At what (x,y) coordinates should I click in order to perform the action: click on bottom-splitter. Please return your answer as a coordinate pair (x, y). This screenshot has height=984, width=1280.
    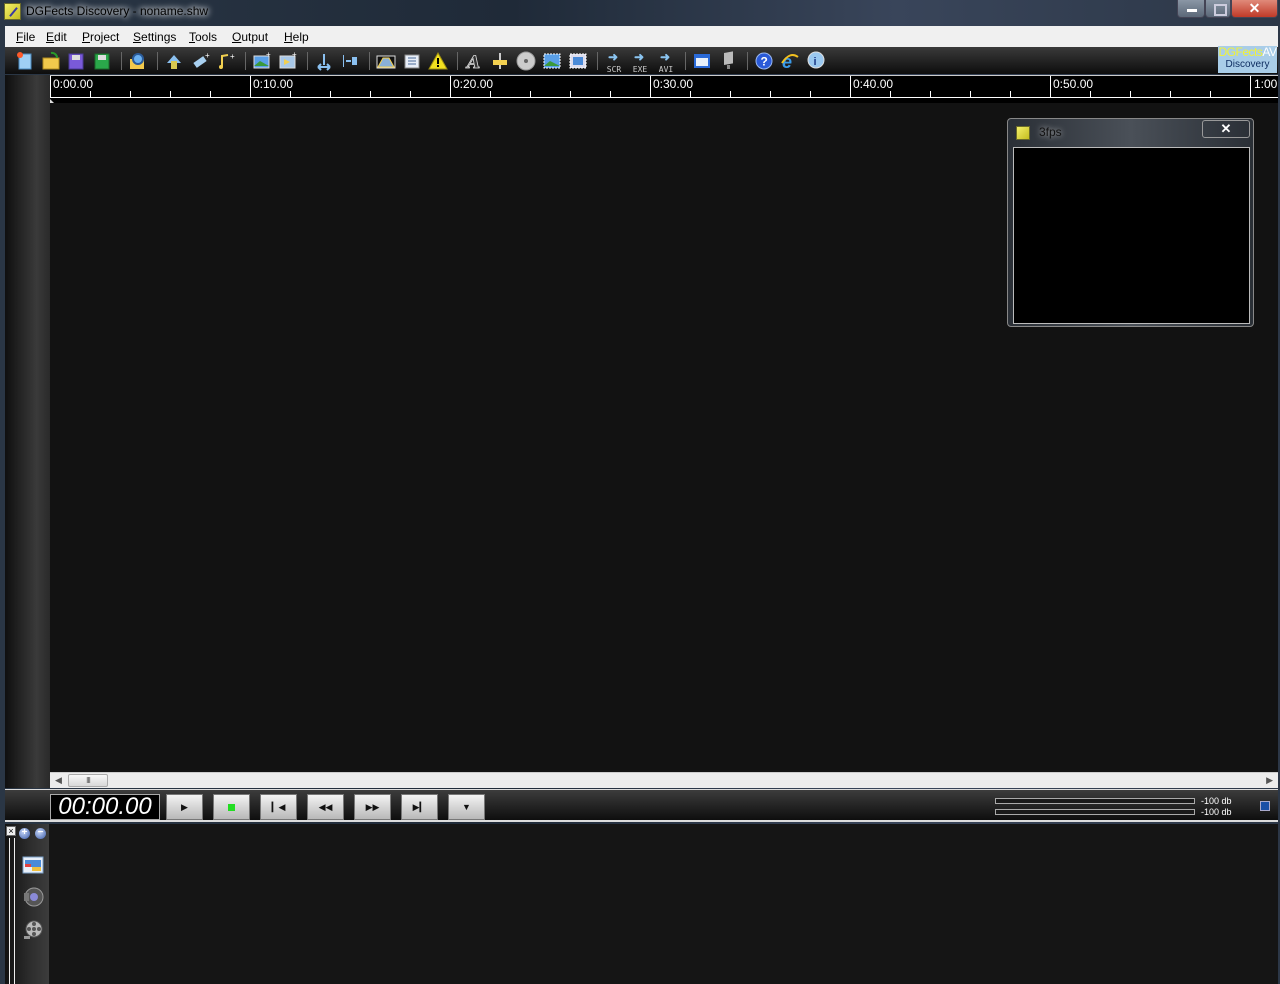
    Looking at the image, I should click on (12, 911).